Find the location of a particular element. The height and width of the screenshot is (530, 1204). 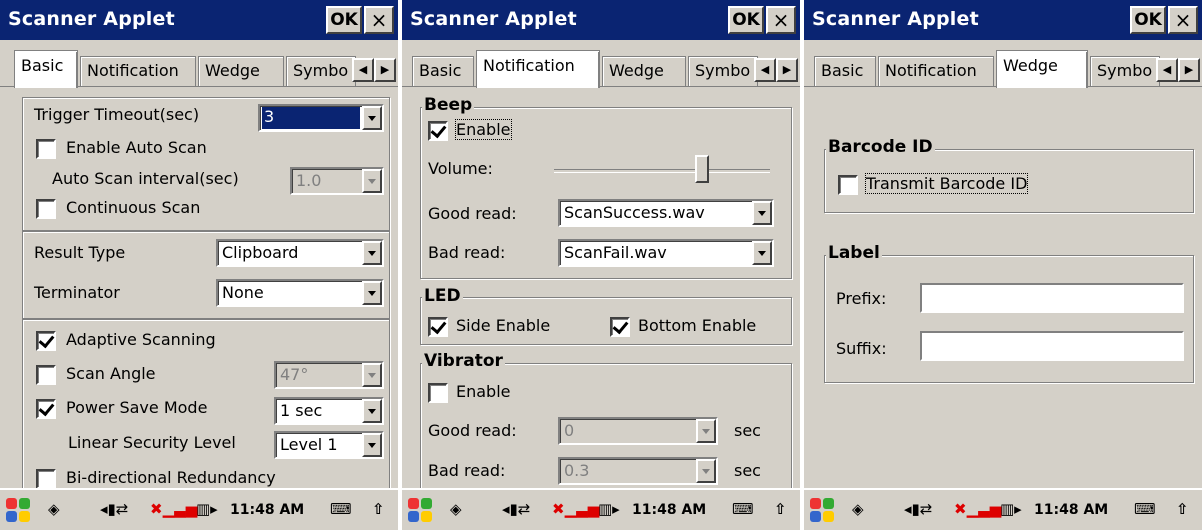

beep-enable-checkbox is located at coordinates (438, 131).